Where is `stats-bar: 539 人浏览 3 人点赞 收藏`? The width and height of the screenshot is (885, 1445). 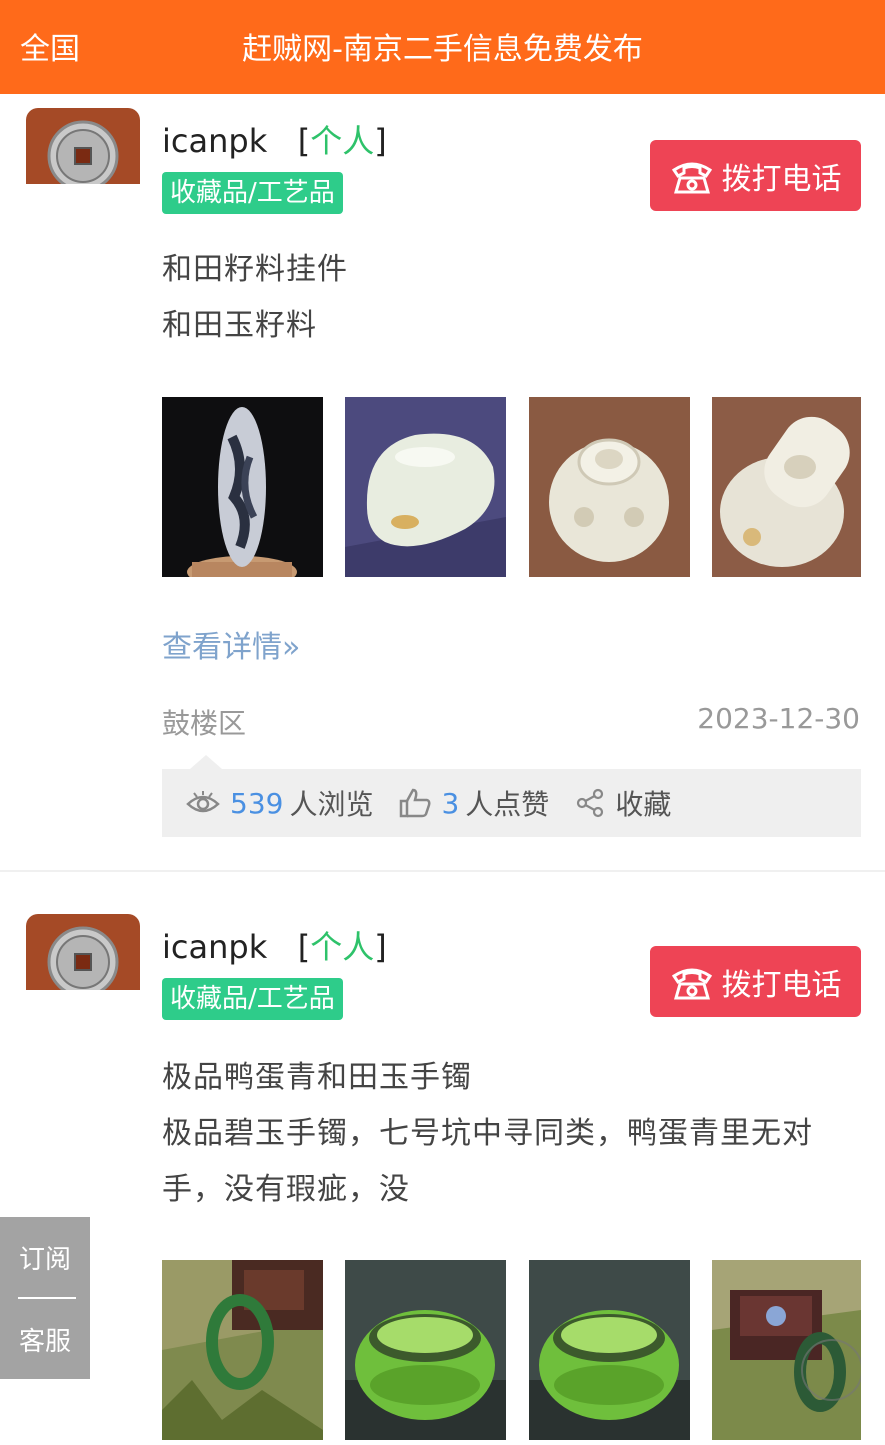 stats-bar: 539 人浏览 3 人点赞 收藏 is located at coordinates (511, 796).